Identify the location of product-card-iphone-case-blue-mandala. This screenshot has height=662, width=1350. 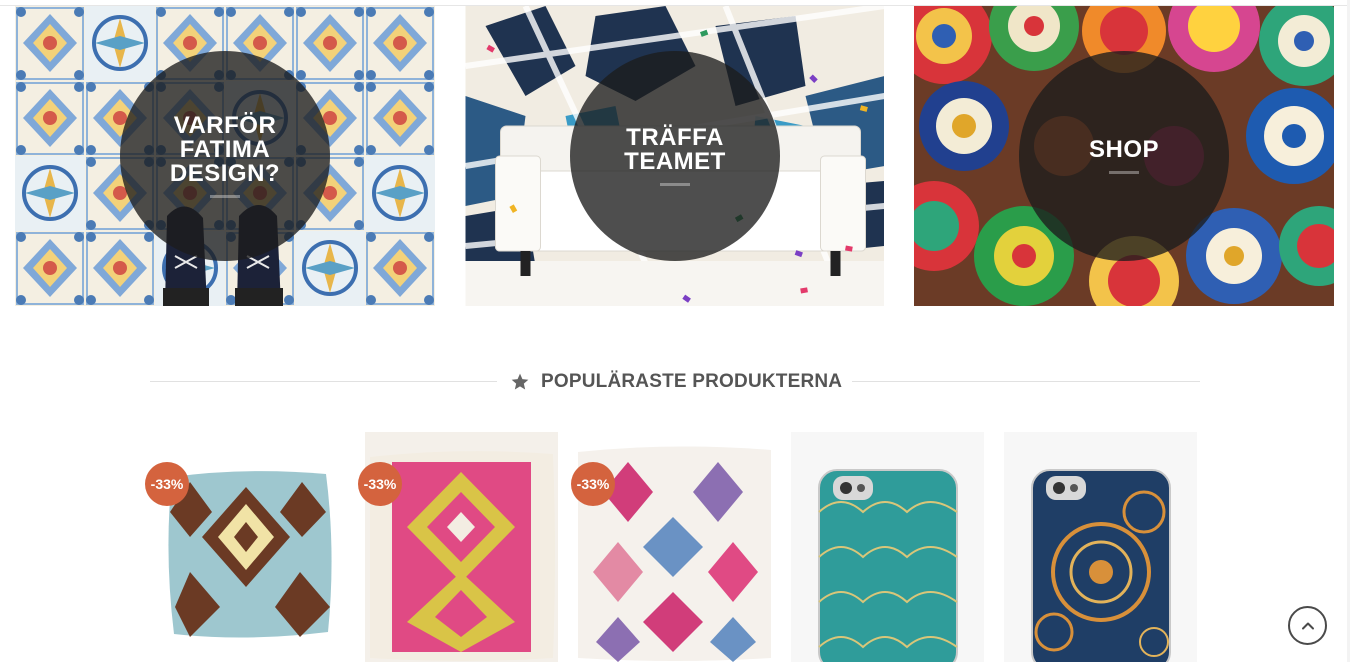
(1100, 547).